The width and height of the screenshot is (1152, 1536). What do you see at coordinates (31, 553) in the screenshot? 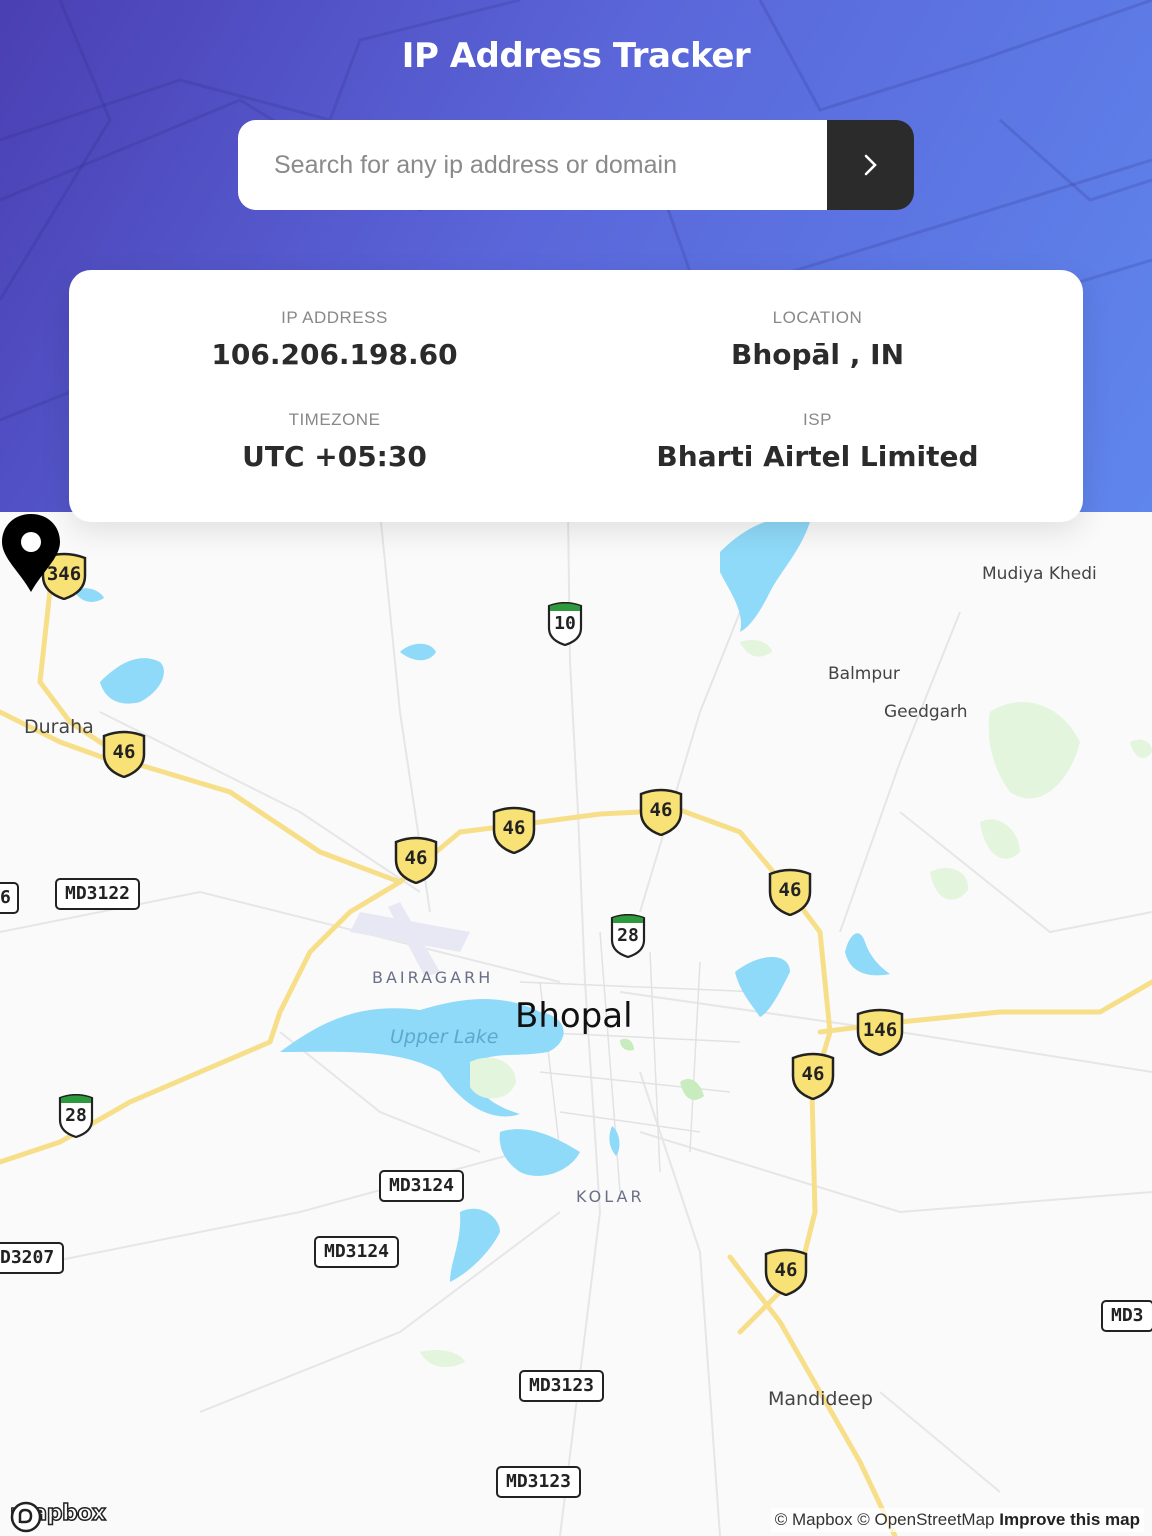
I see `location-pin-icon` at bounding box center [31, 553].